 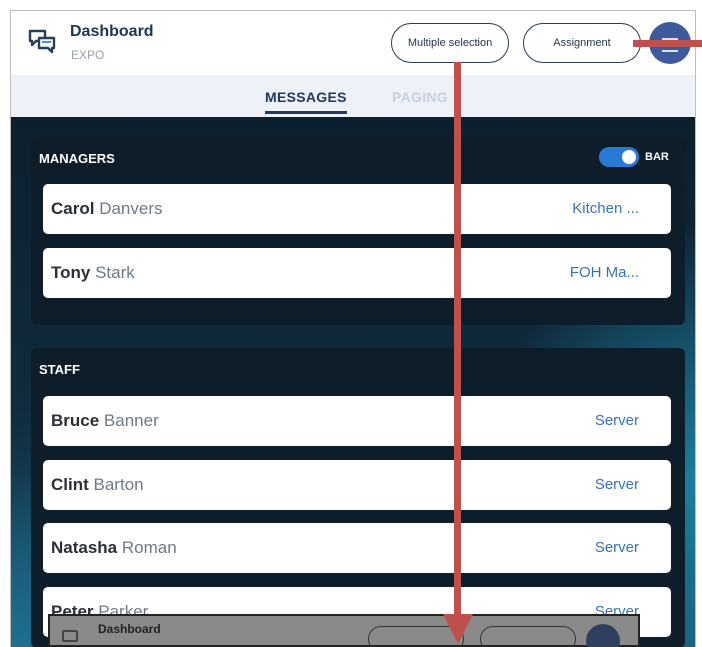 I want to click on preview-title: Dashboard, so click(x=129, y=629).